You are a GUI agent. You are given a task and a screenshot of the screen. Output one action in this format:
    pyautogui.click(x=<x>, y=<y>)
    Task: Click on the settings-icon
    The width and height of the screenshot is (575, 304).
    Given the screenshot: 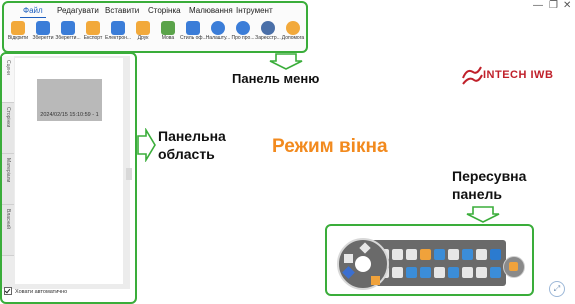 What is the action you would take?
    pyautogui.click(x=218, y=28)
    